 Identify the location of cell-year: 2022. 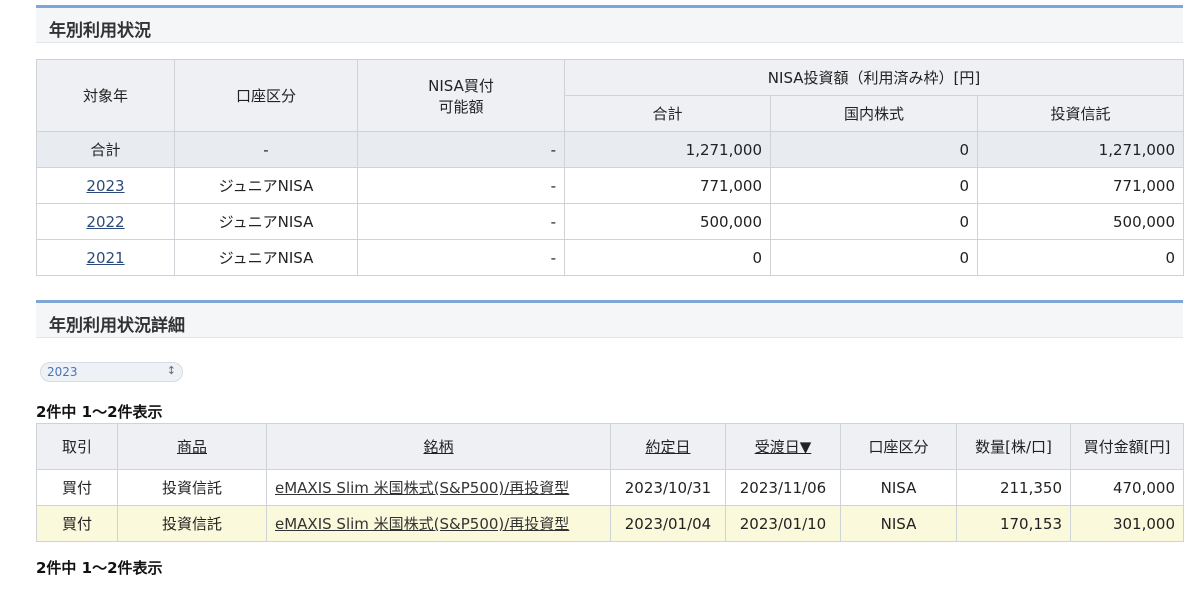
(105, 221).